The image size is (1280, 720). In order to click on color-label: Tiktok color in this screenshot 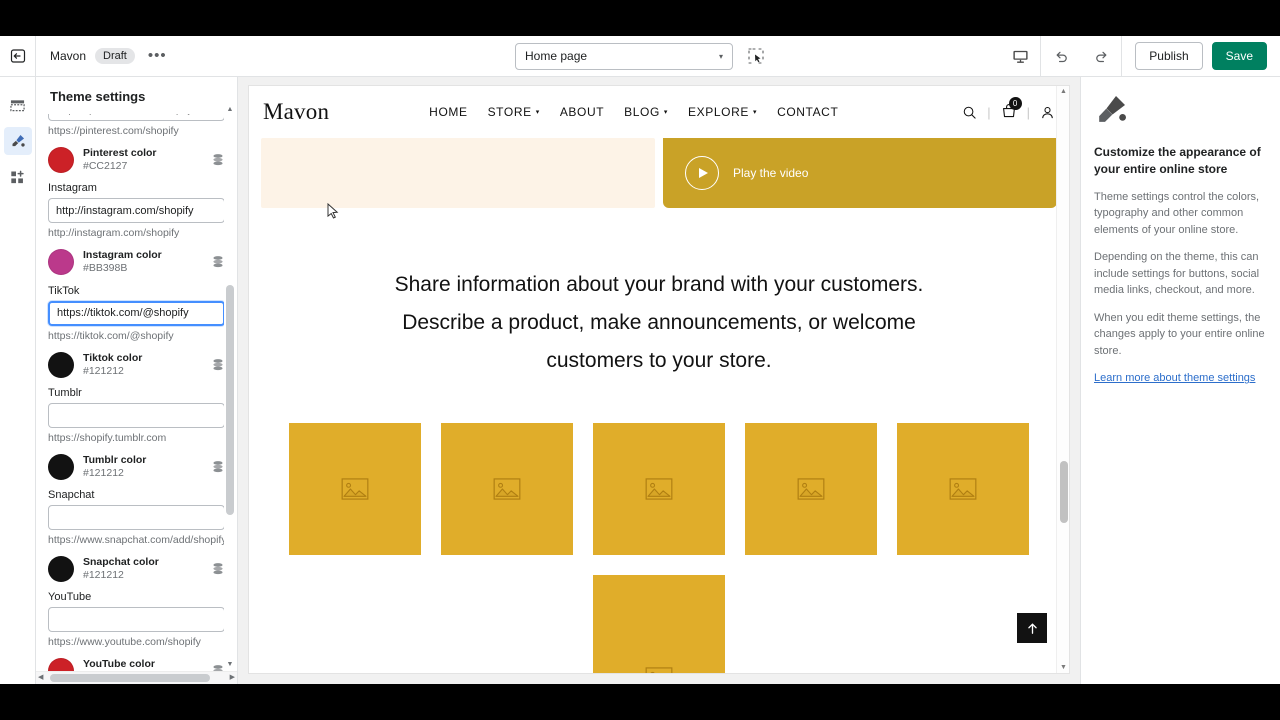, I will do `click(113, 357)`.